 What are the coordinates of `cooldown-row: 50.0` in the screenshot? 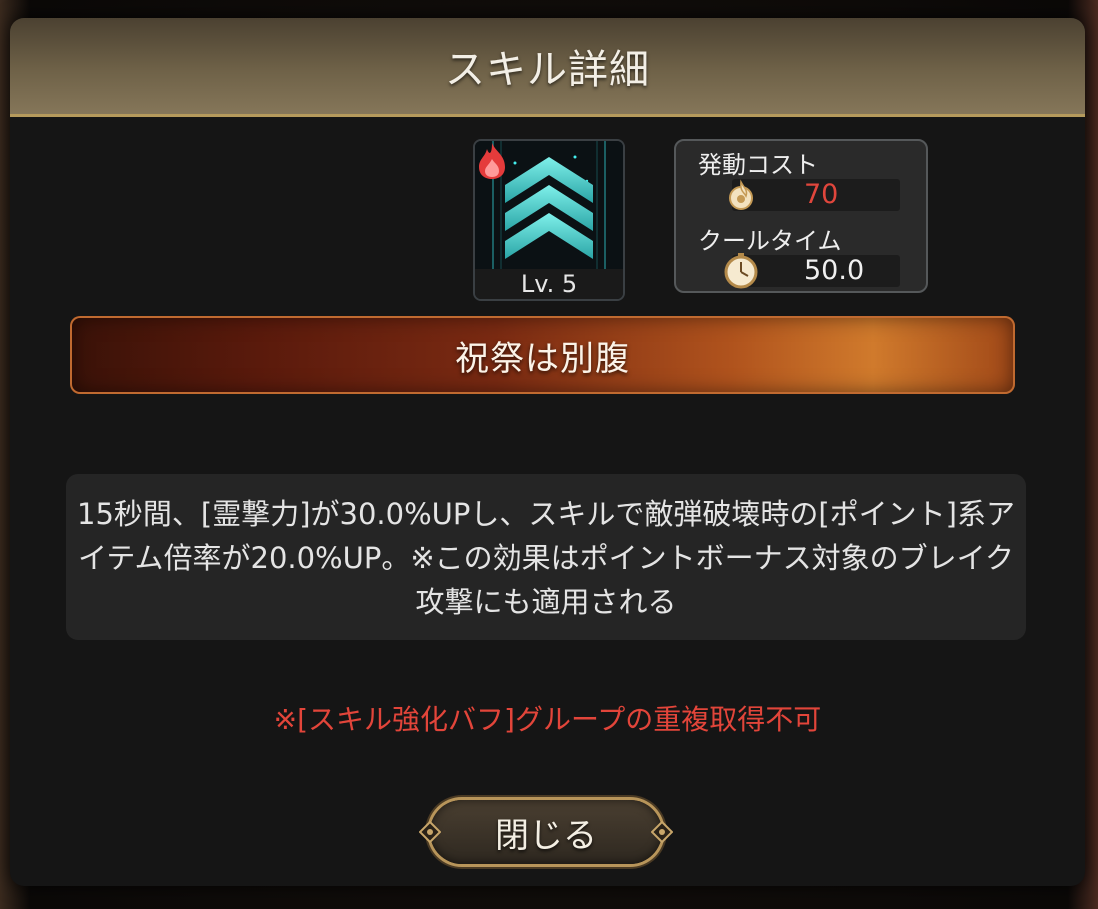 It's located at (812, 271).